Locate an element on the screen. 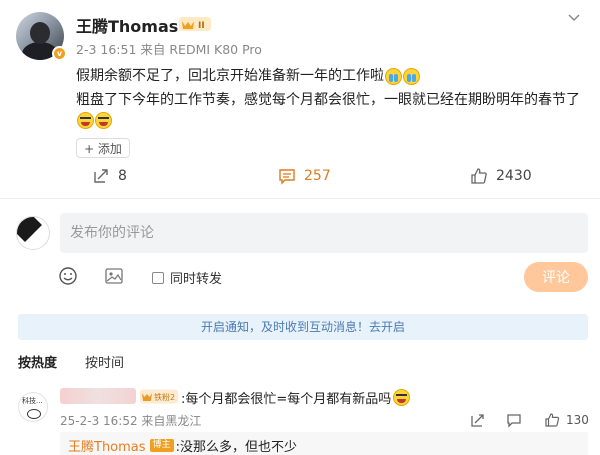 This screenshot has width=600, height=455. member-crown-badge-icon: II is located at coordinates (195, 24).